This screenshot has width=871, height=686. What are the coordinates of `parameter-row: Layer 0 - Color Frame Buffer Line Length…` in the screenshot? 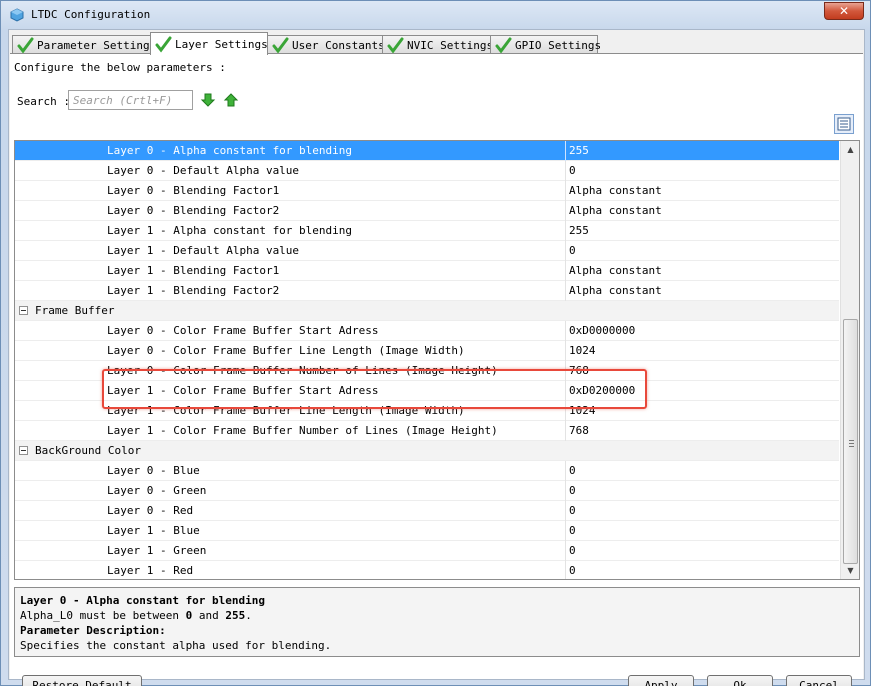 It's located at (427, 351).